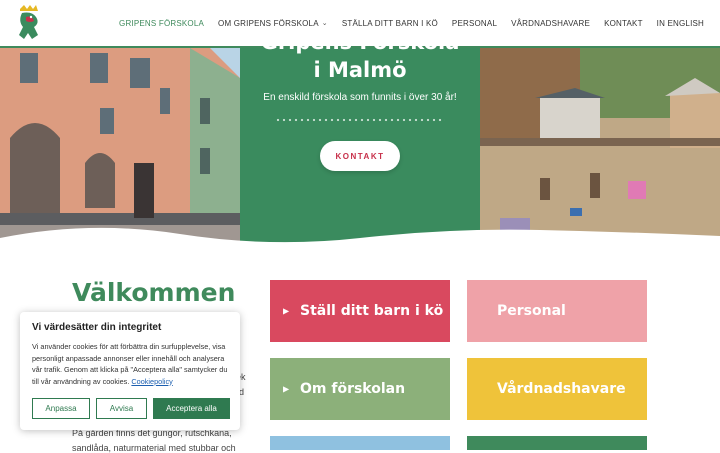  I want to click on tile-label: Vårdnadshavare, so click(561, 389).